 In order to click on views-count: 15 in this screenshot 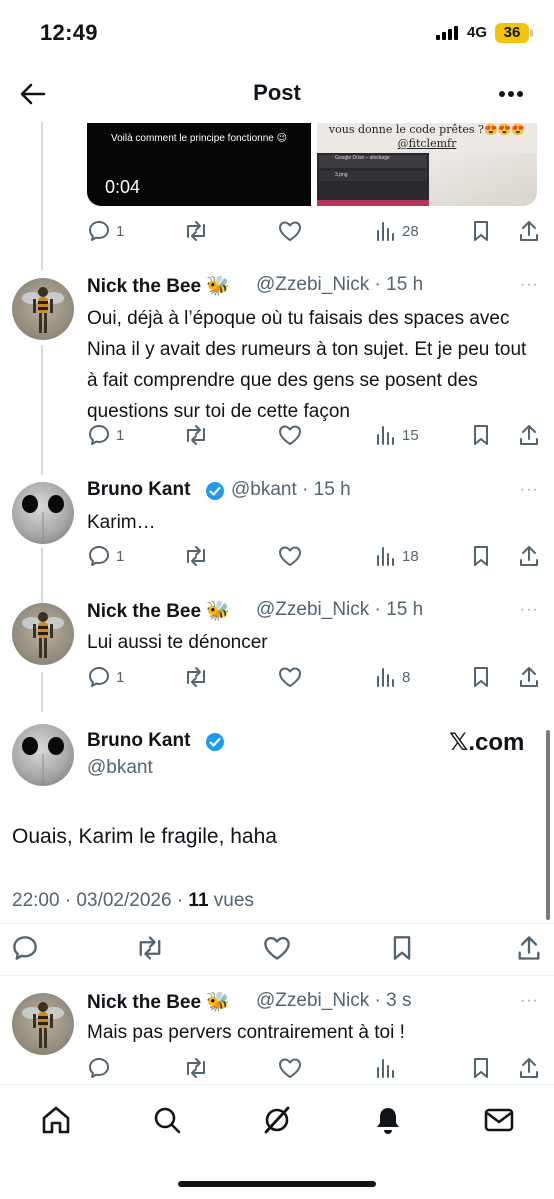, I will do `click(410, 435)`.